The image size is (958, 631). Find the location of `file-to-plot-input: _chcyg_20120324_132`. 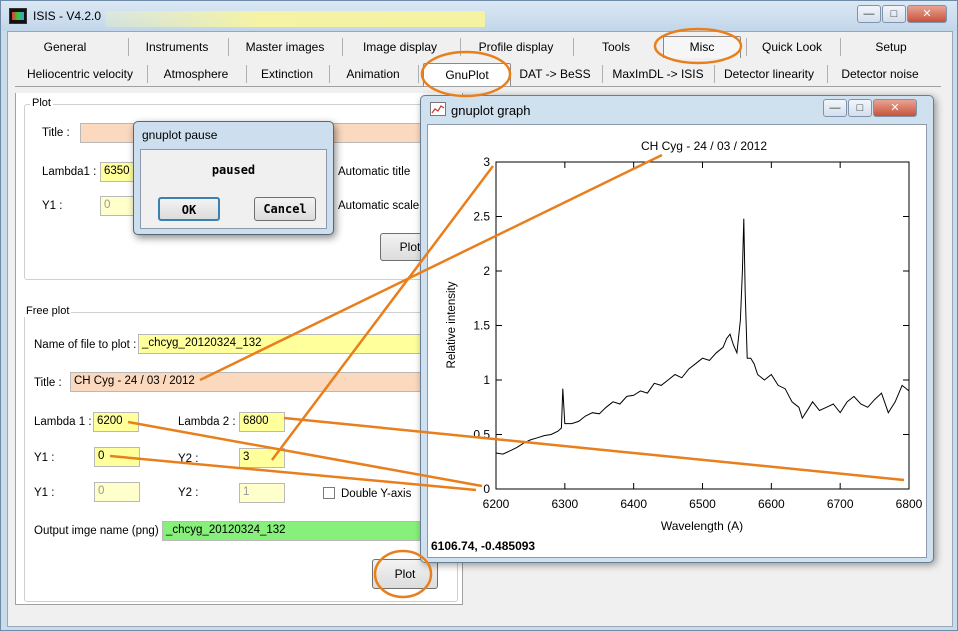

file-to-plot-input: _chcyg_20120324_132 is located at coordinates (291, 344).